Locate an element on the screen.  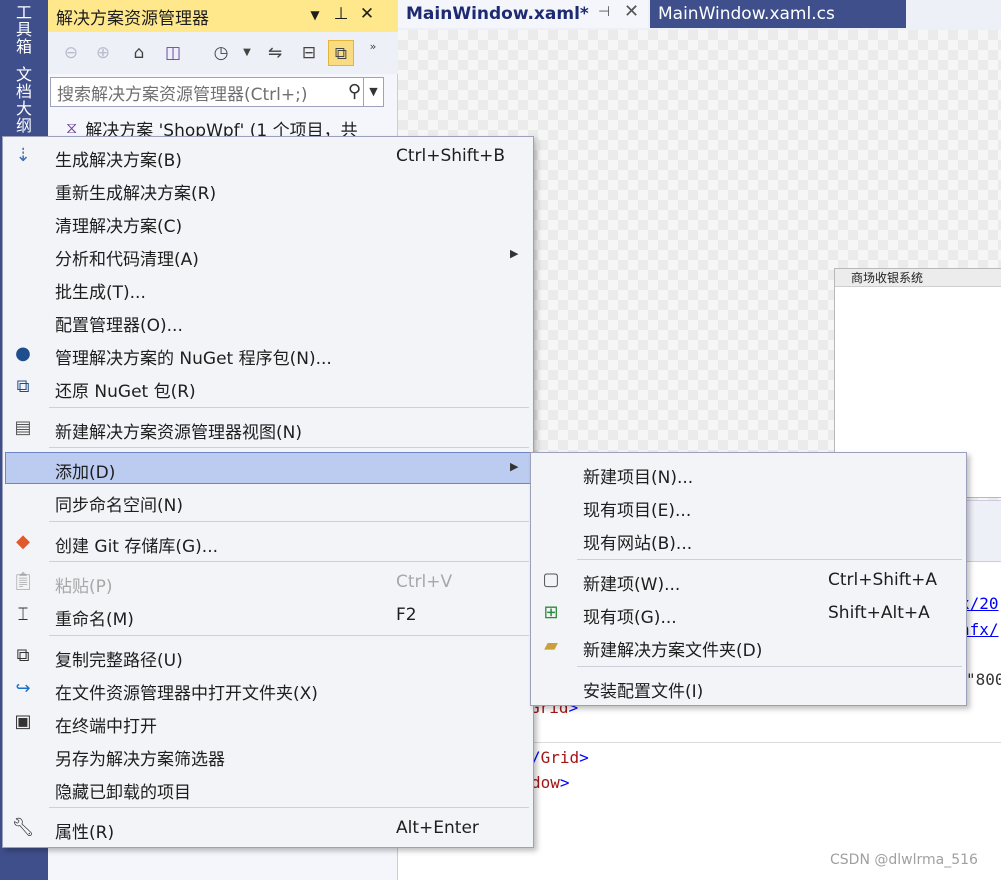
menu-item-clean-solution: 清理解决方案(C) is located at coordinates (268, 222).